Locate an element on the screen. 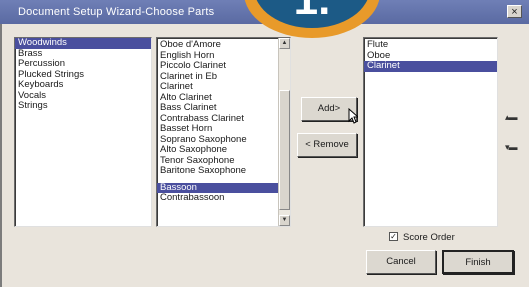 Image resolution: width=529 pixels, height=287 pixels. chosen-parts-item: Flute is located at coordinates (430, 45).